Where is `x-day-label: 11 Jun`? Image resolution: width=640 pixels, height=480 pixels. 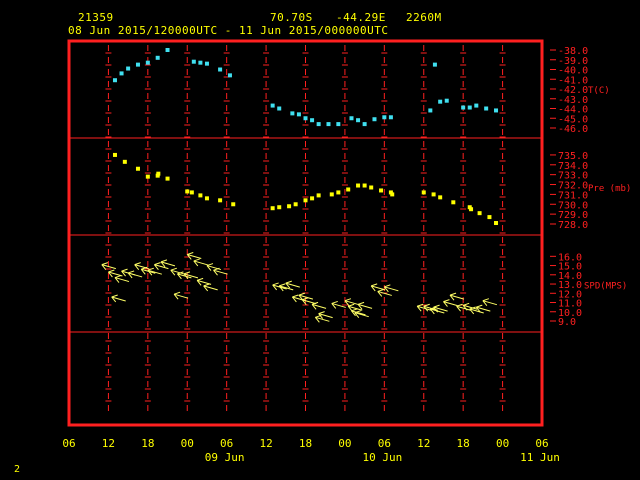
x-day-label: 11 Jun is located at coordinates (540, 457).